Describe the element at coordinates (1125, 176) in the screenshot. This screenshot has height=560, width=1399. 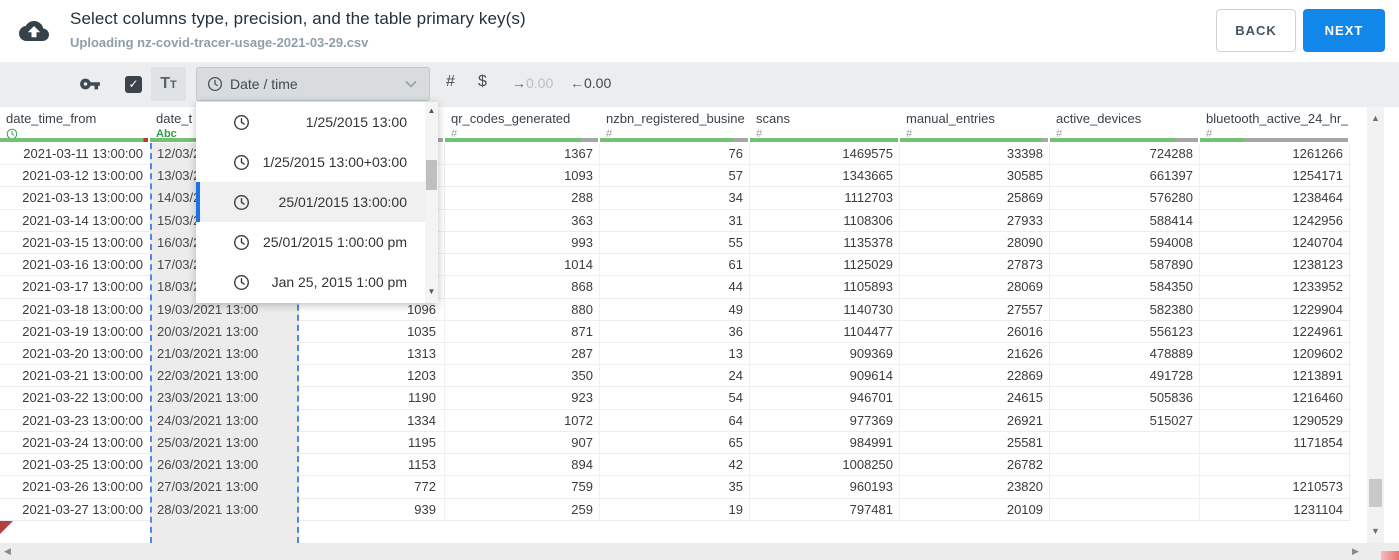
I see `table-cell: 661397` at that location.